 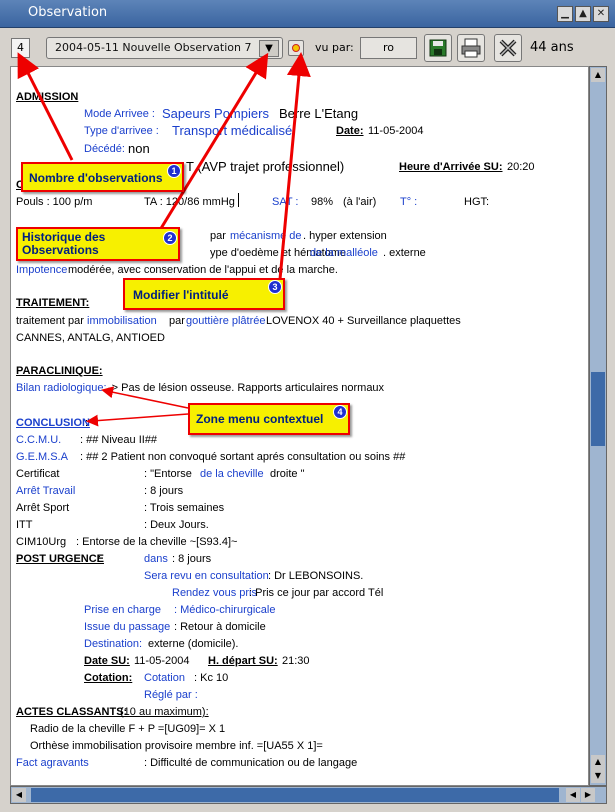 I want to click on callout-historique-badge: 2, so click(x=170, y=238).